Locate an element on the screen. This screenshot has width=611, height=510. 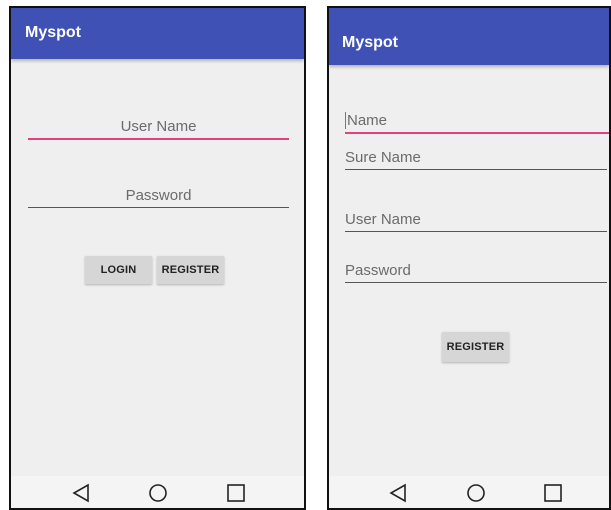
login-button: LOGIN is located at coordinates (118, 270).